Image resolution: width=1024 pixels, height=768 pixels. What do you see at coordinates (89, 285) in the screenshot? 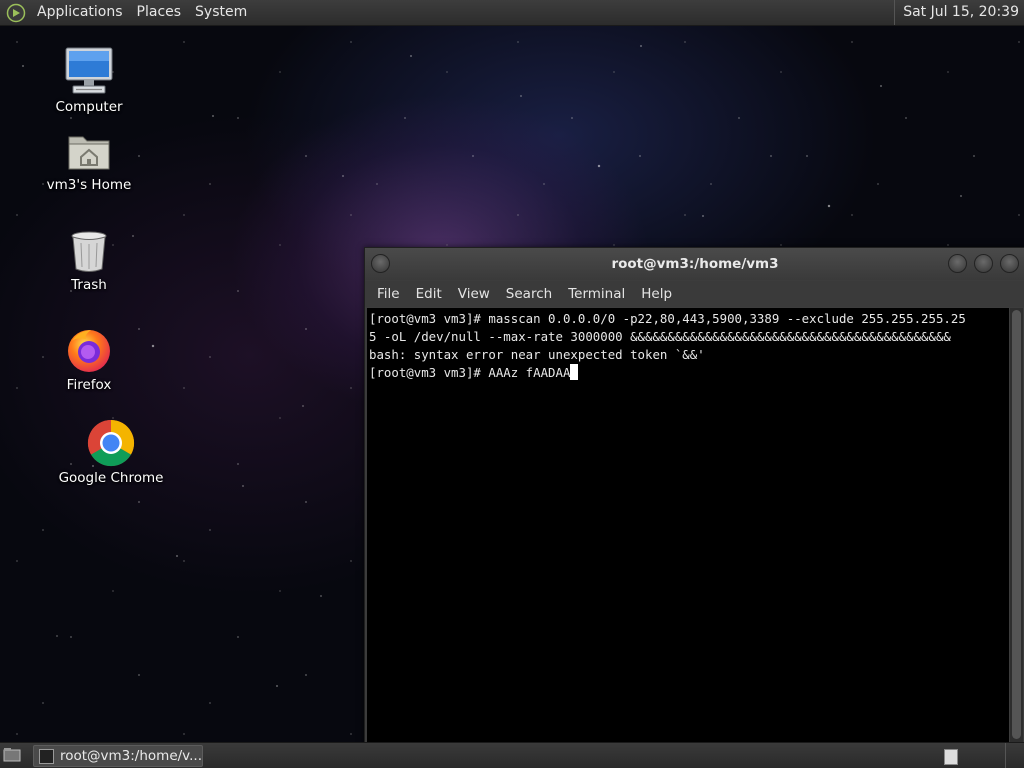
I see `desktop-icon-label: Trash` at bounding box center [89, 285].